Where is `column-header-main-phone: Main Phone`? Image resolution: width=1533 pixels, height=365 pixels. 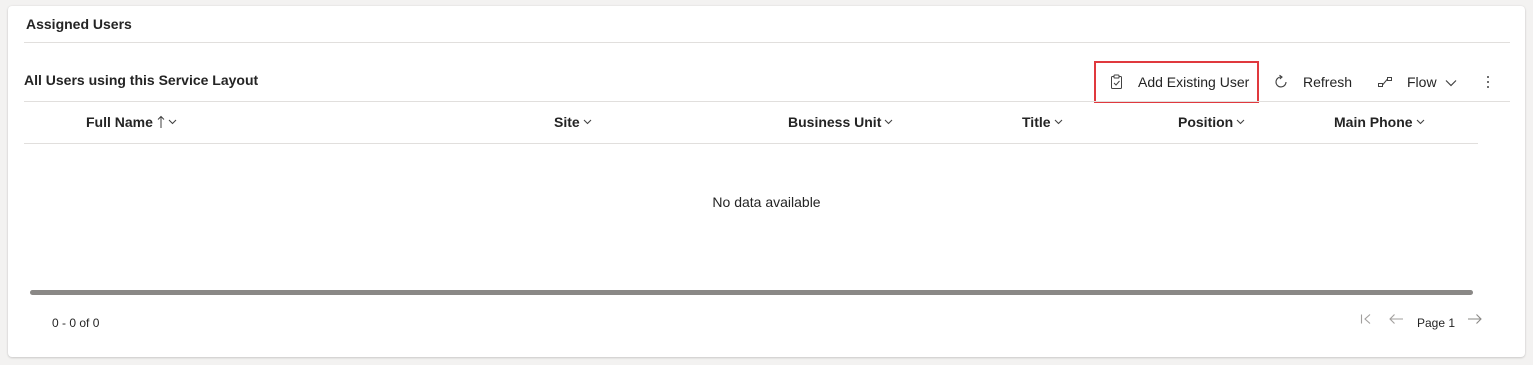
column-header-main-phone: Main Phone is located at coordinates (1379, 122).